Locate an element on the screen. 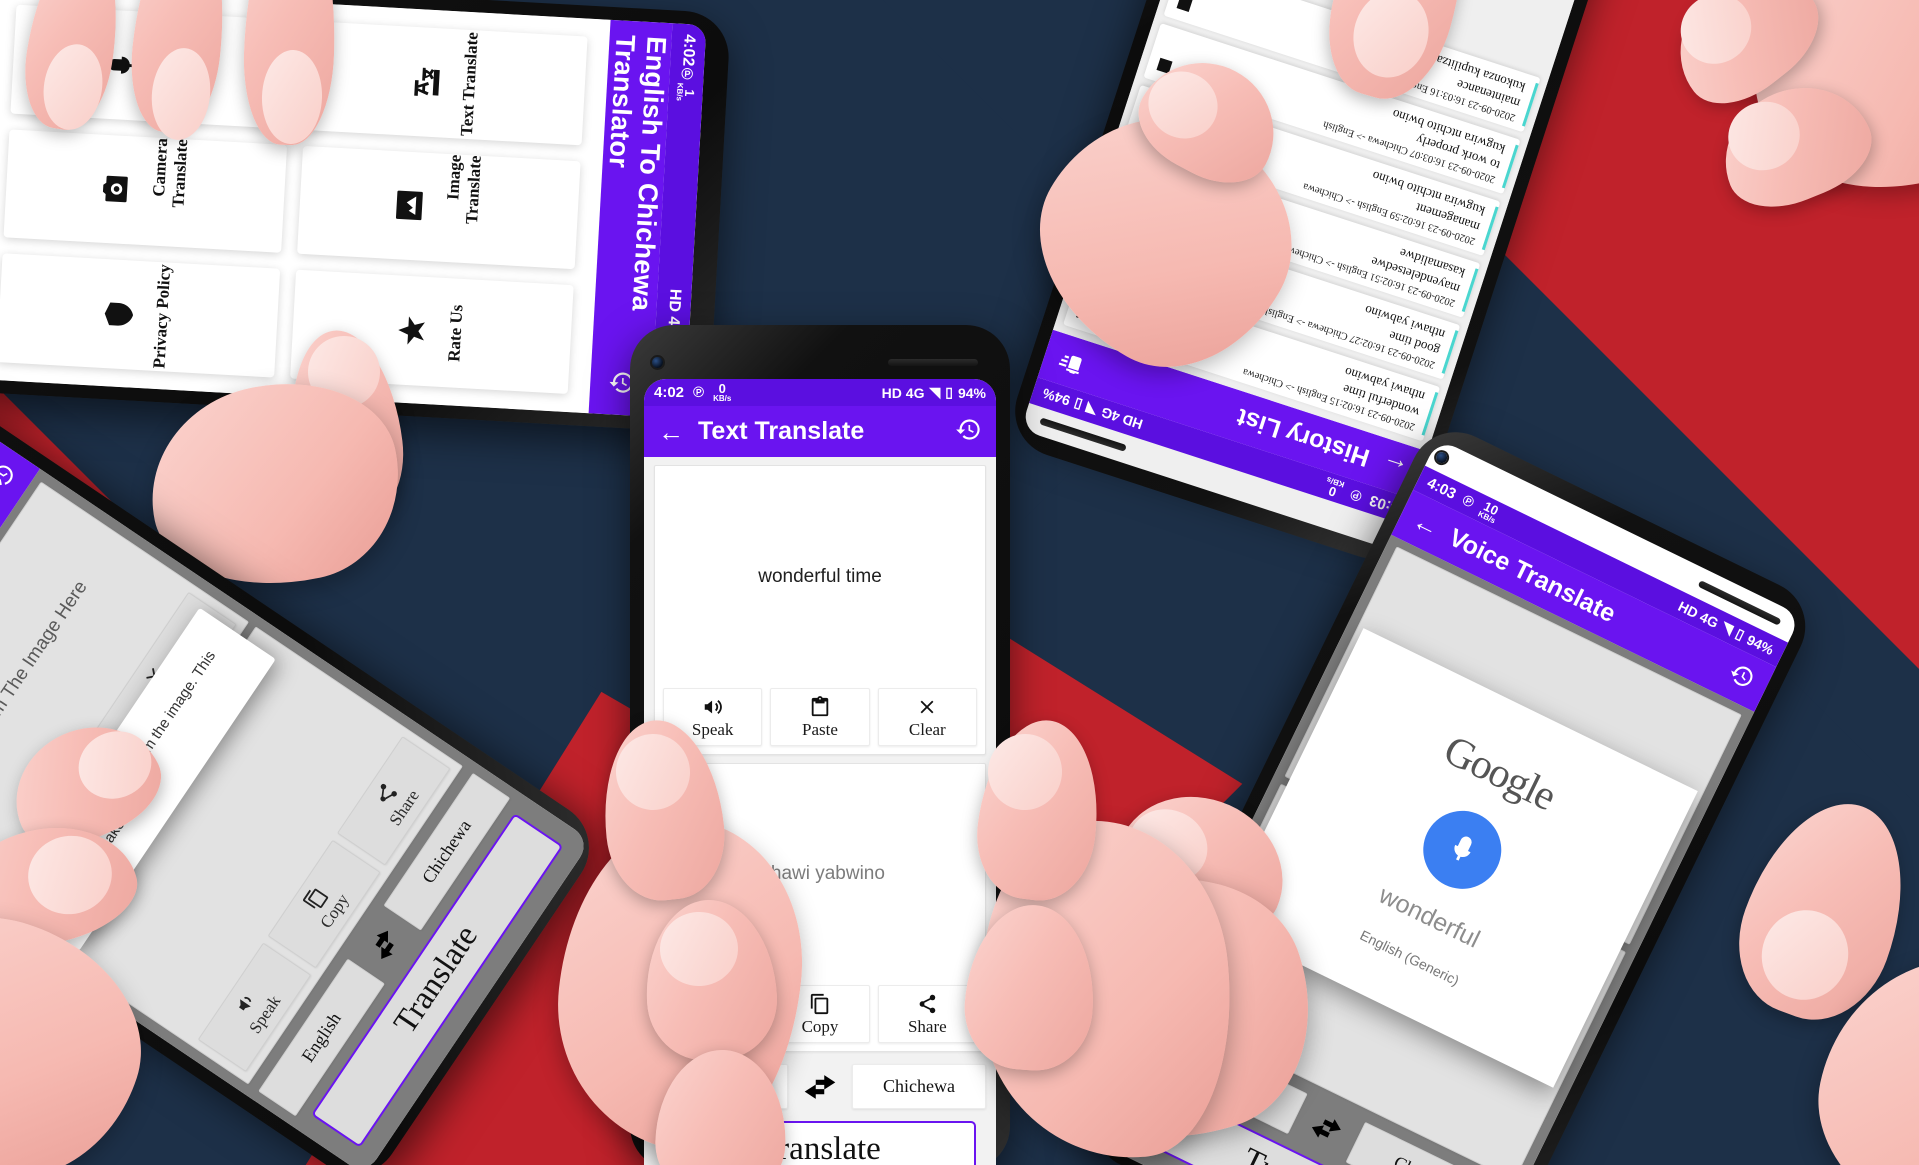 The width and height of the screenshot is (1919, 1165). menu-tile-camera-translate: Camera Translate is located at coordinates (145, 191).